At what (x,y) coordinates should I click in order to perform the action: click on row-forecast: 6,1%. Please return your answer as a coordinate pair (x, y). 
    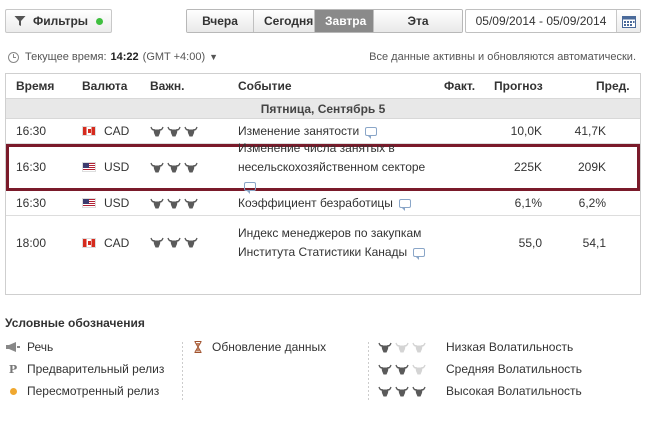
    Looking at the image, I should click on (528, 203).